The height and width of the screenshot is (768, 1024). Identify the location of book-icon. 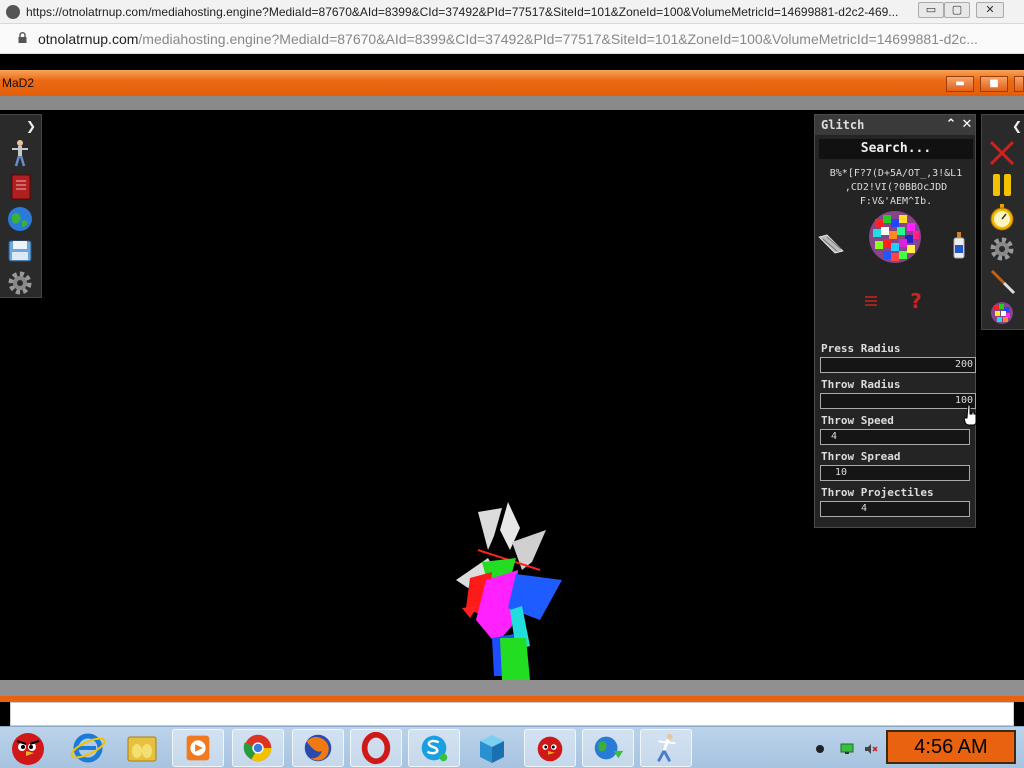
(20, 187).